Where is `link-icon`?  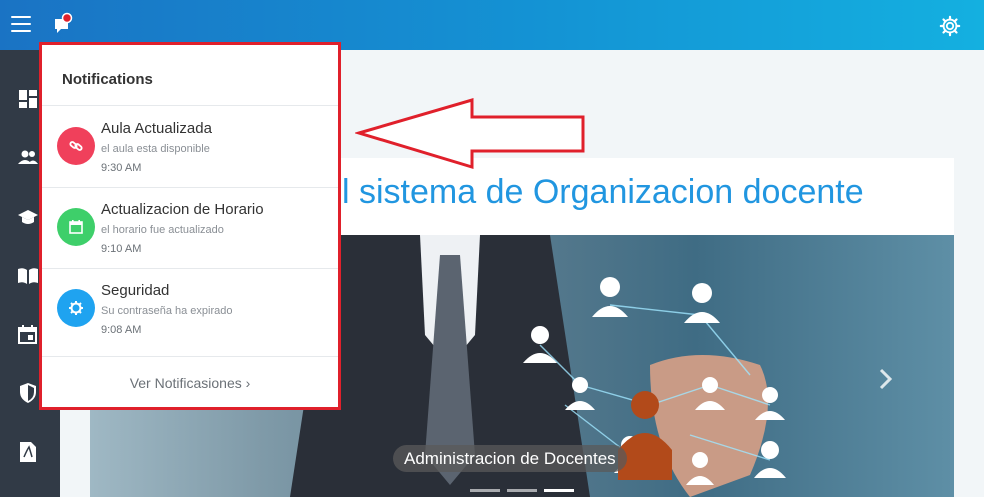 link-icon is located at coordinates (76, 146).